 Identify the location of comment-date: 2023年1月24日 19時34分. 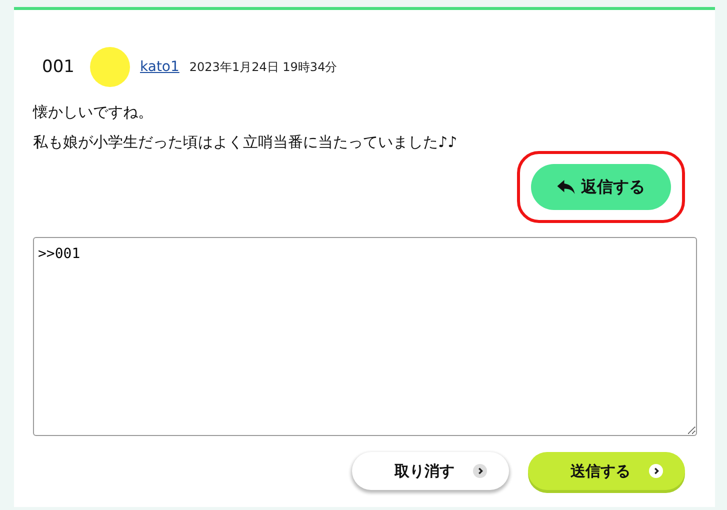
(263, 67).